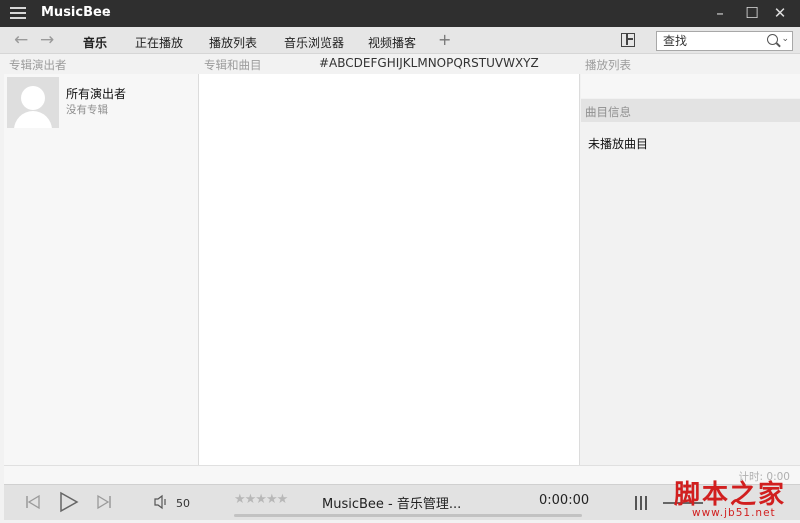  I want to click on tab-playlists: 播放列表, so click(233, 42).